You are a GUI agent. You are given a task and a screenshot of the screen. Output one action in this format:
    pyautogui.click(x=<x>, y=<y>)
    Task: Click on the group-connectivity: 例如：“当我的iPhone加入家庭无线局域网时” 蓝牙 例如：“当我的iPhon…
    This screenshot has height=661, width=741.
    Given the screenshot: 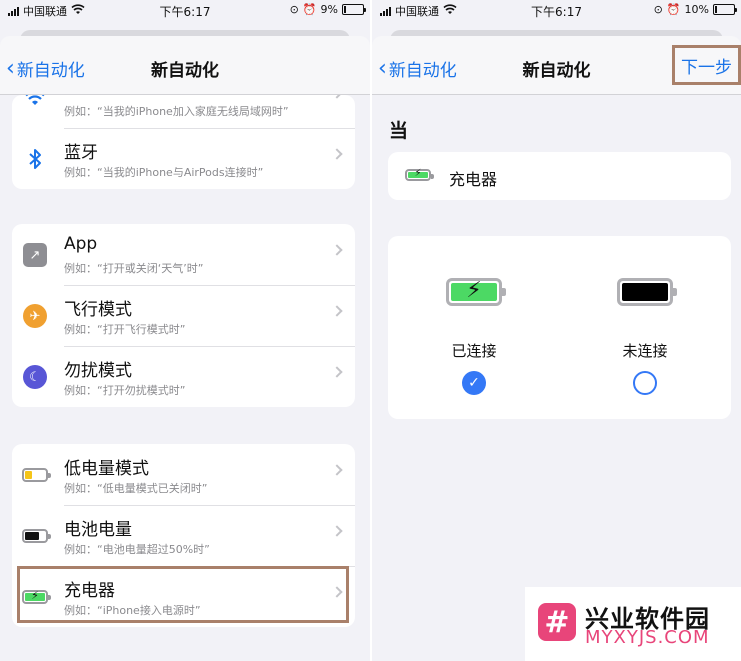 What is the action you would take?
    pyautogui.click(x=183, y=142)
    